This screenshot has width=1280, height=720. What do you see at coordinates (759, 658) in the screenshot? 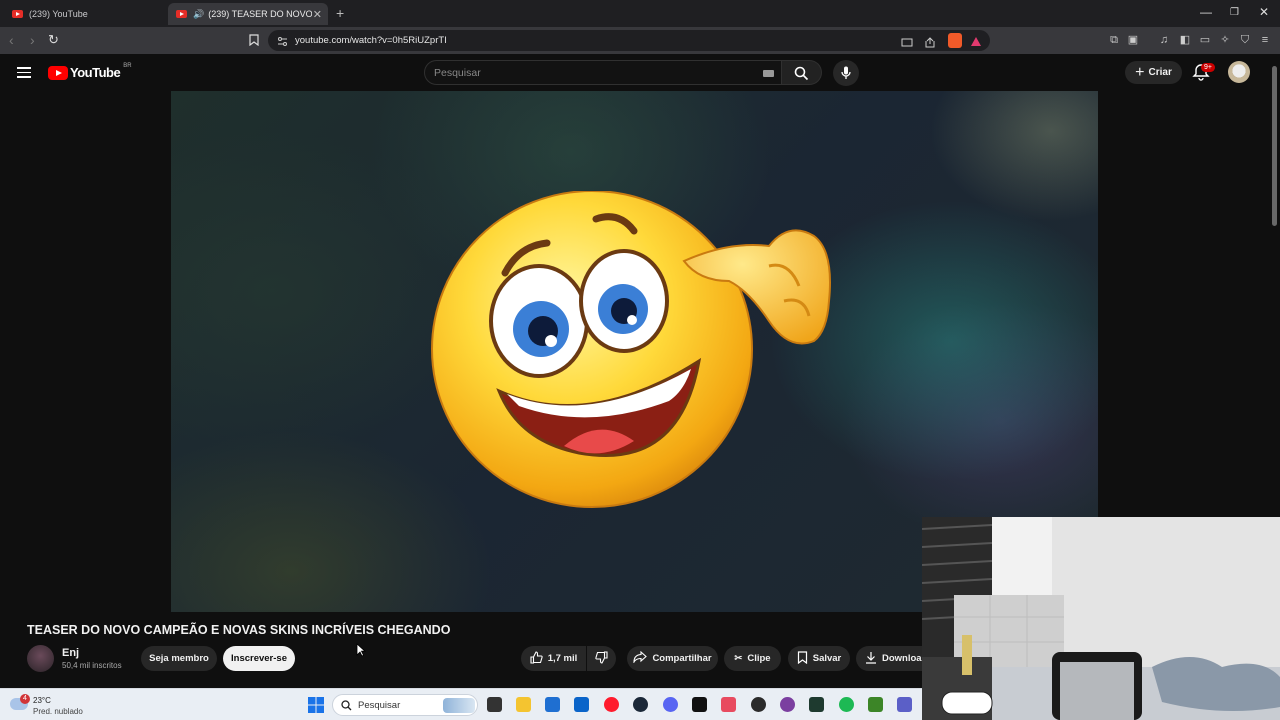
I see `clip-label: Clipe` at bounding box center [759, 658].